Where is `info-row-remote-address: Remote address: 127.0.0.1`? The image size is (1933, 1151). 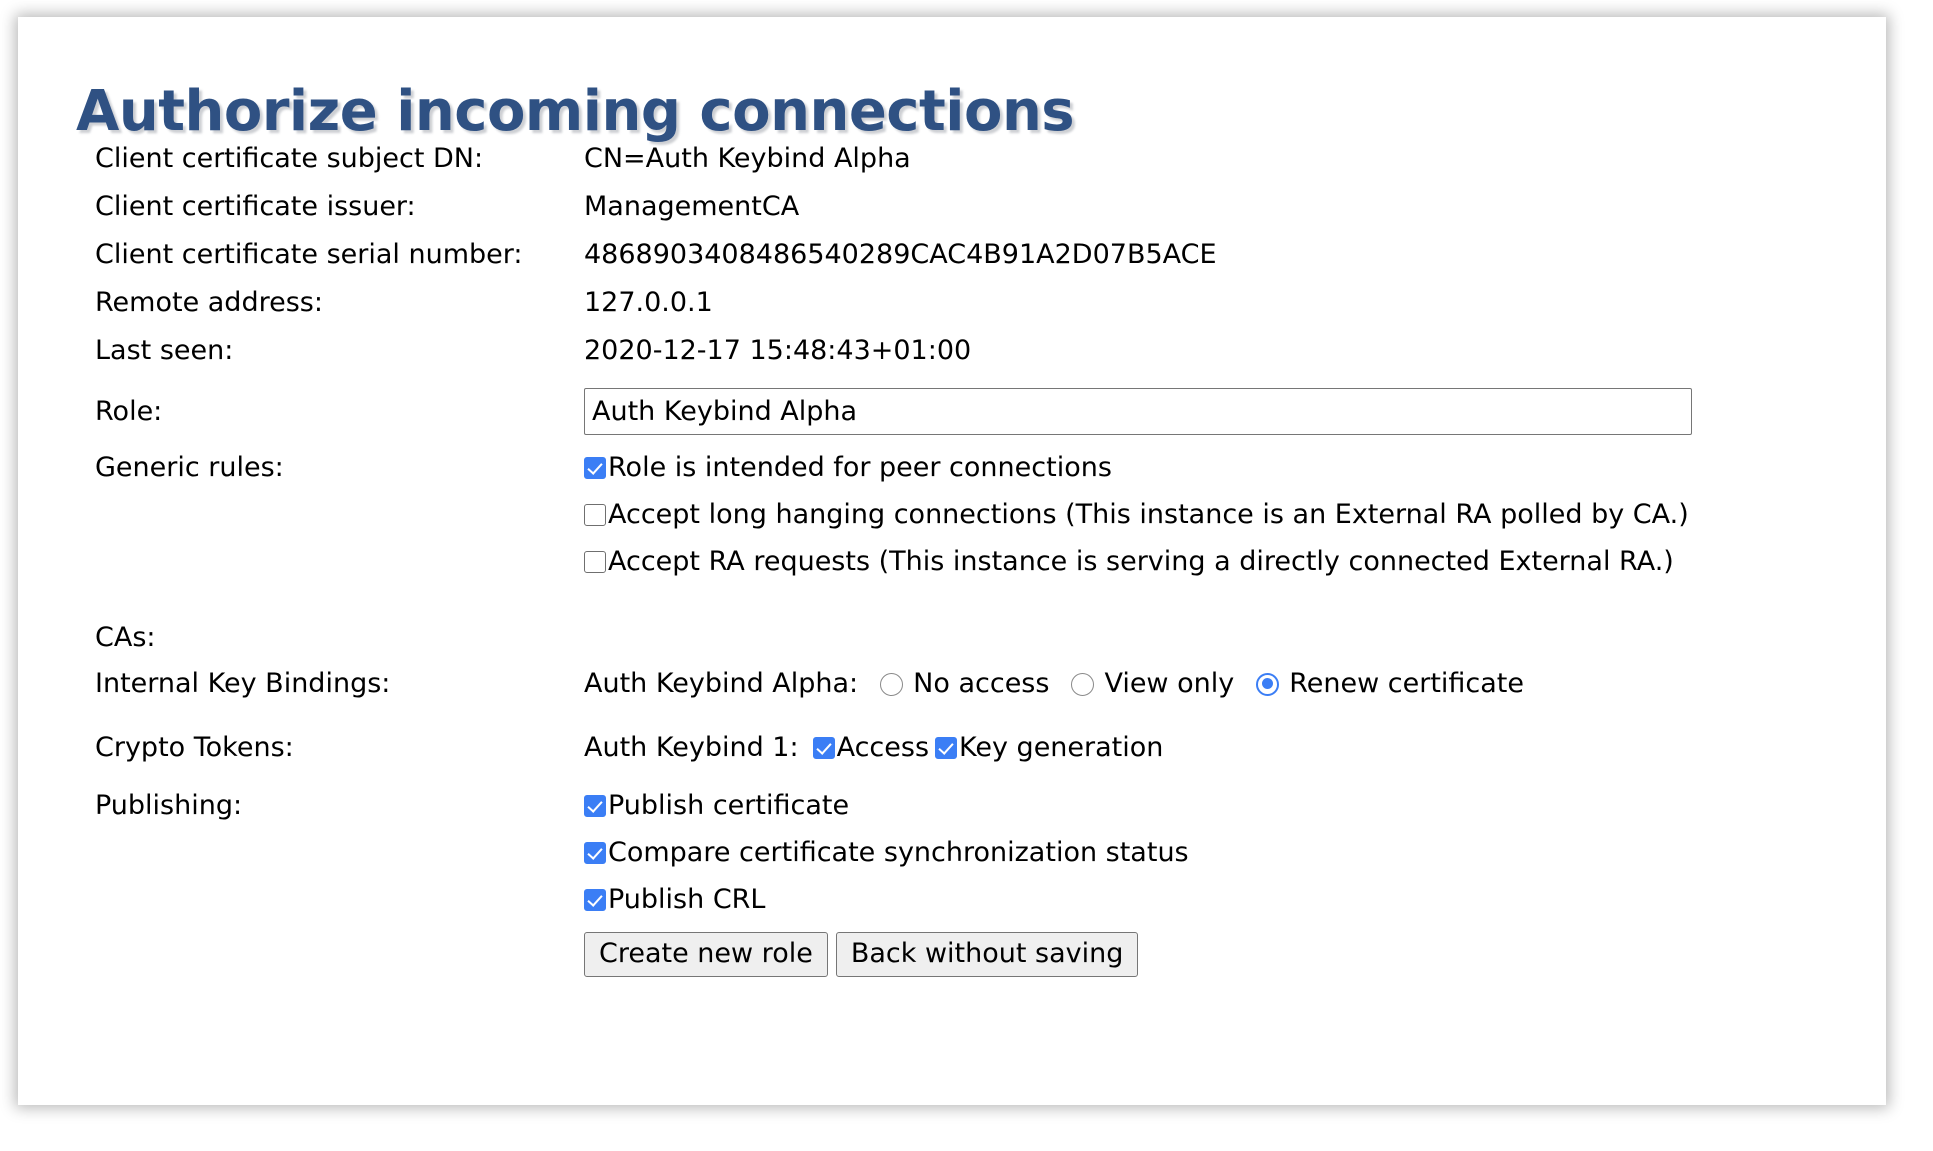 info-row-remote-address: Remote address: 127.0.0.1 is located at coordinates (975, 303).